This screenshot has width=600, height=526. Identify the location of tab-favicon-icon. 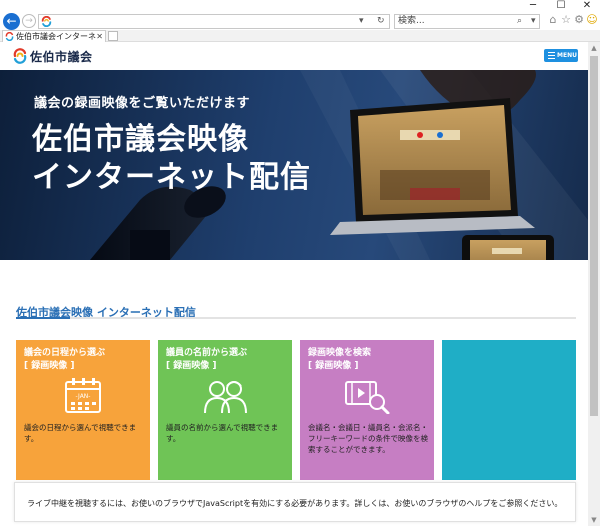
(9, 36).